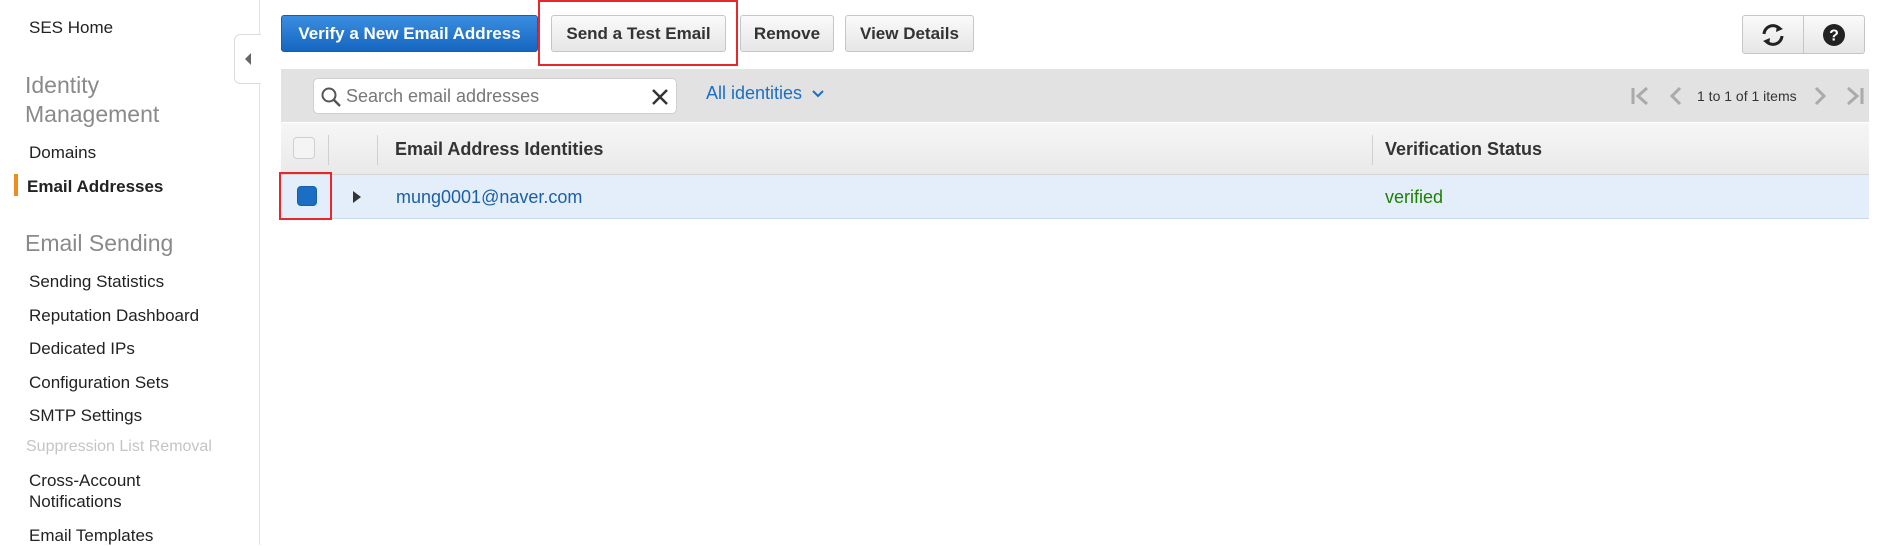 The width and height of the screenshot is (1884, 546). Describe the element at coordinates (95, 187) in the screenshot. I see `sidebar-item-email-addresses: Email Addresses` at that location.